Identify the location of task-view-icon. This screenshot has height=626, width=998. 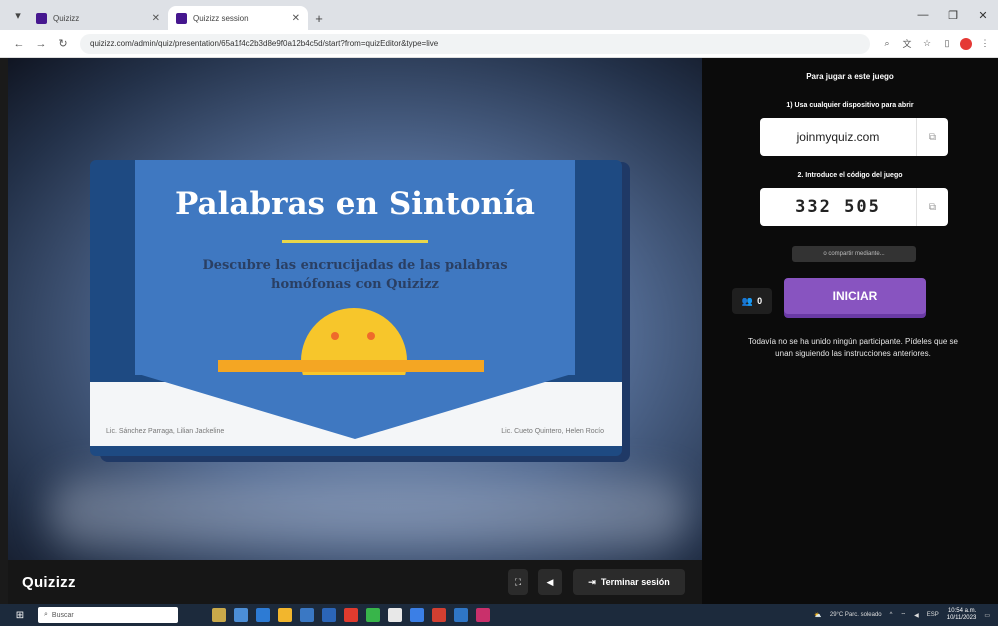
(241, 615).